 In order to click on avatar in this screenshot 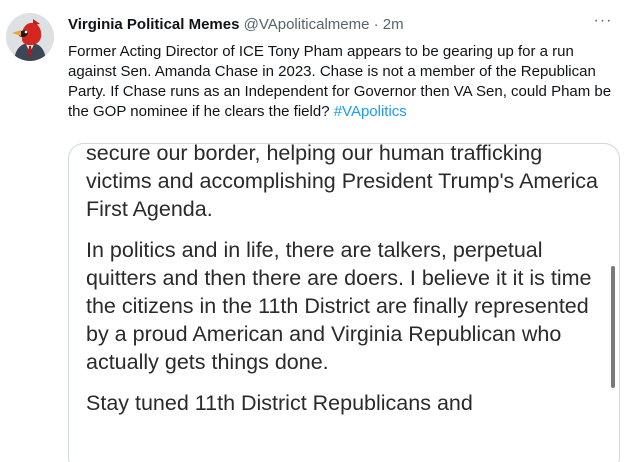, I will do `click(30, 37)`.